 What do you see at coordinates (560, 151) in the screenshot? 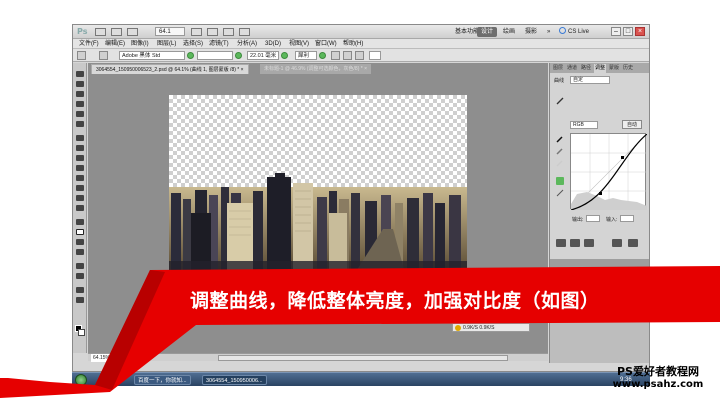
I see `gray-point-eyedropper-icon` at bounding box center [560, 151].